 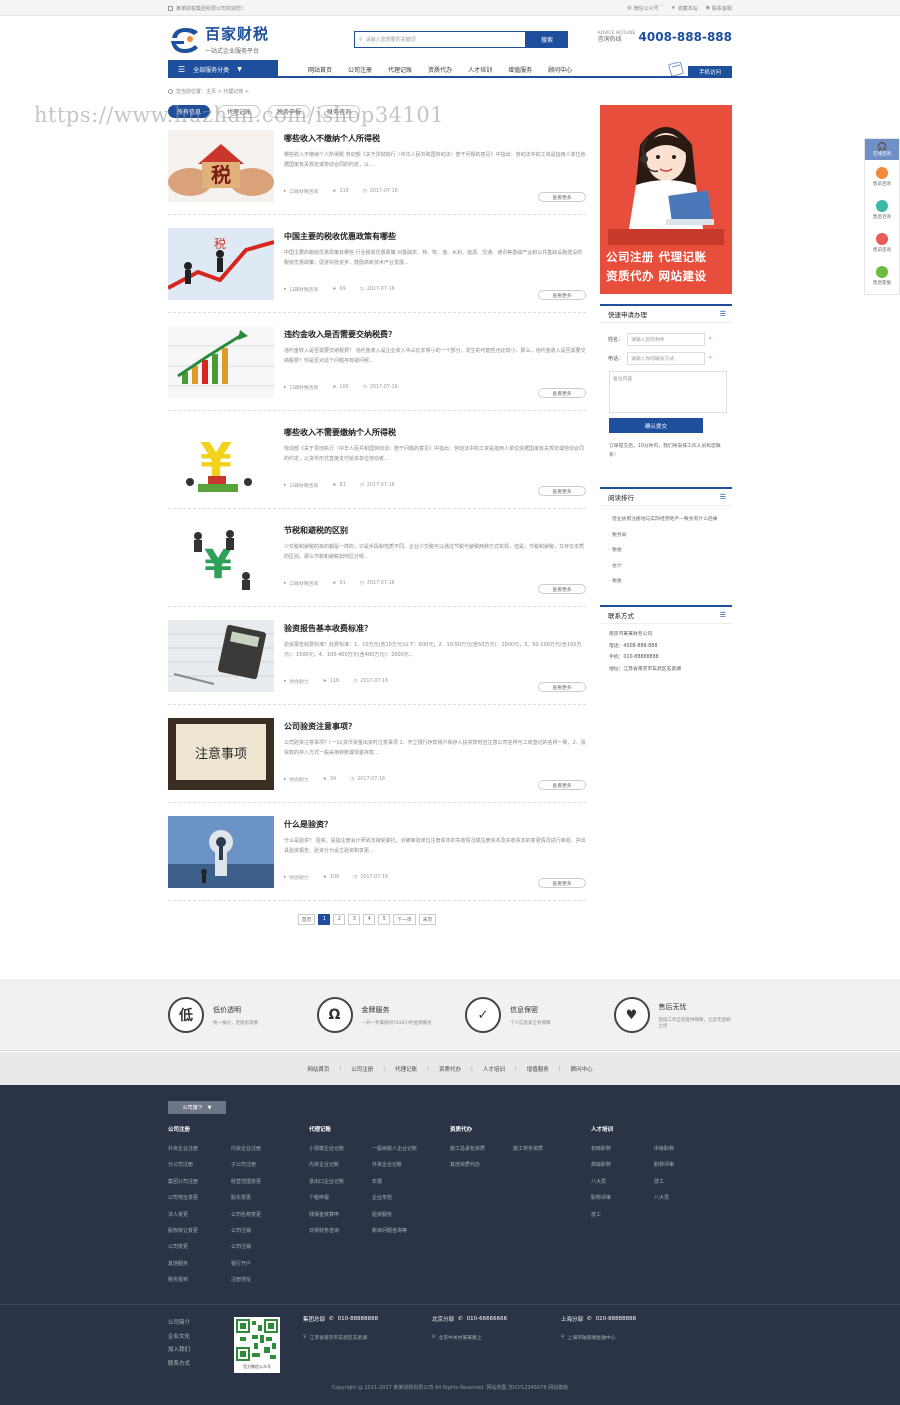 What do you see at coordinates (427, 919) in the screenshot?
I see `page-last: 末页` at bounding box center [427, 919].